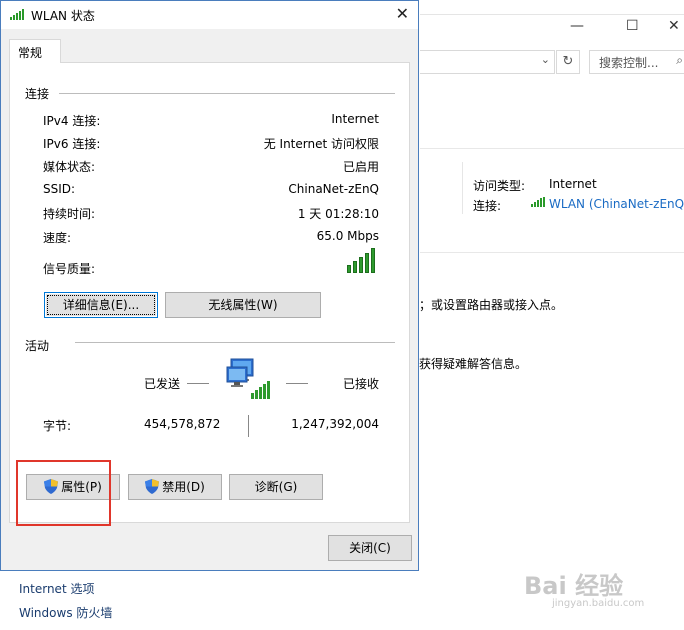  I want to click on tab-general: 常规, so click(35, 51).